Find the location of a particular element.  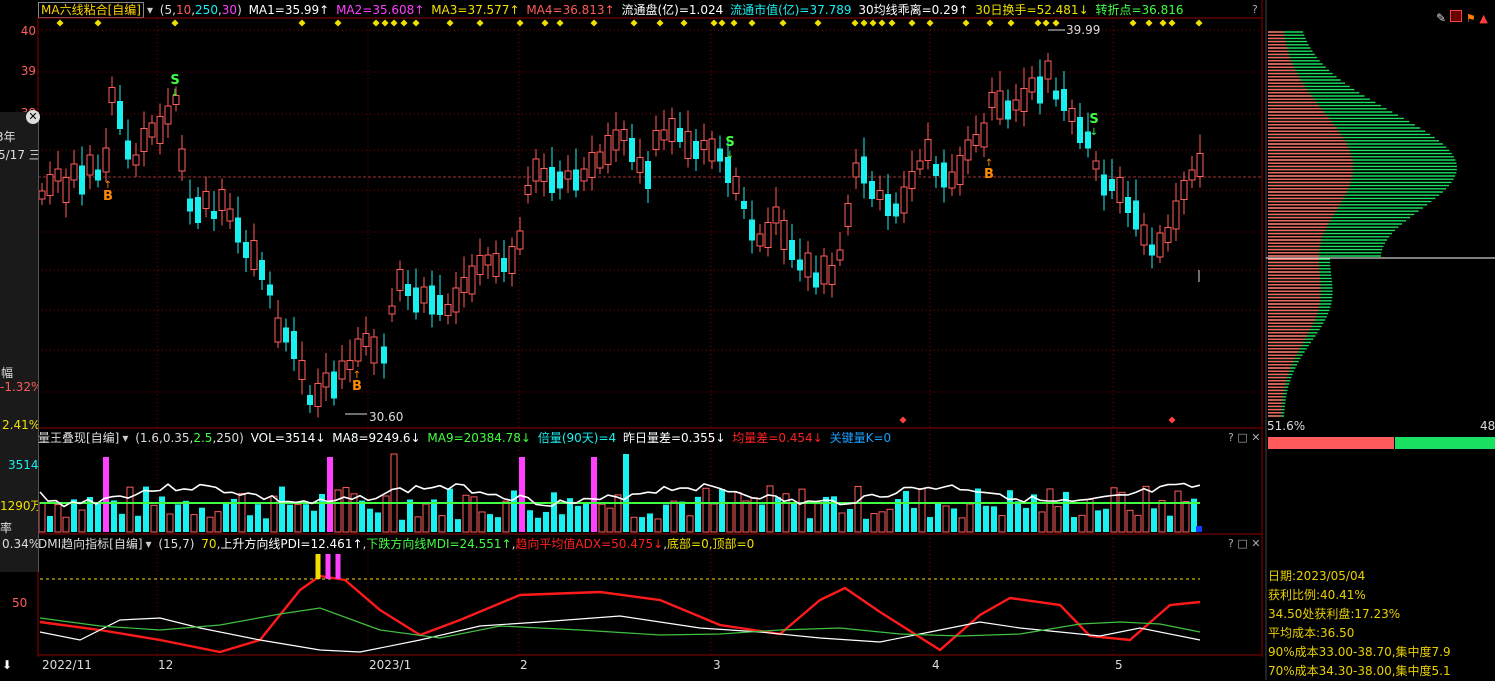

chip-profit-ratio: 获利比例:40.41% is located at coordinates (1317, 595).